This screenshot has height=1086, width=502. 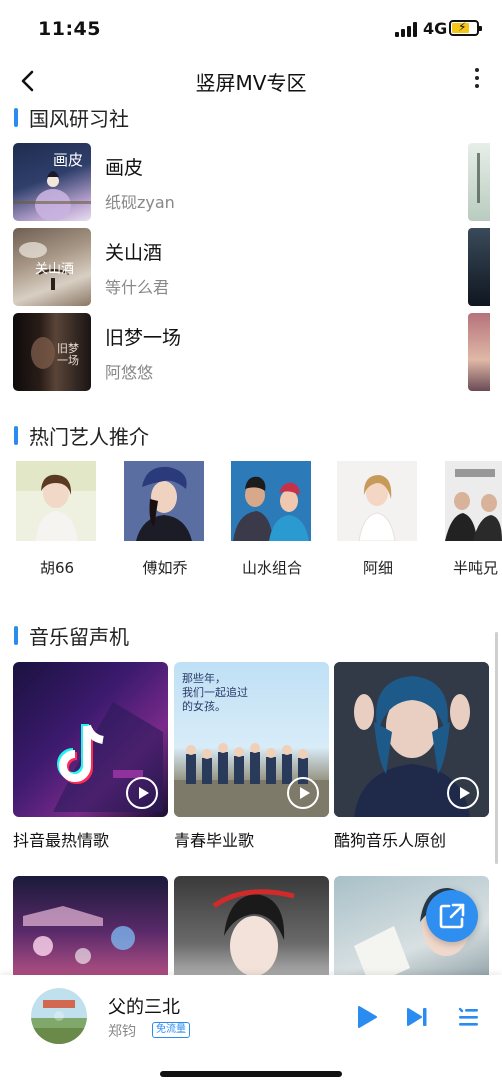 I want to click on mv-title: 旧梦一场, so click(x=143, y=338).